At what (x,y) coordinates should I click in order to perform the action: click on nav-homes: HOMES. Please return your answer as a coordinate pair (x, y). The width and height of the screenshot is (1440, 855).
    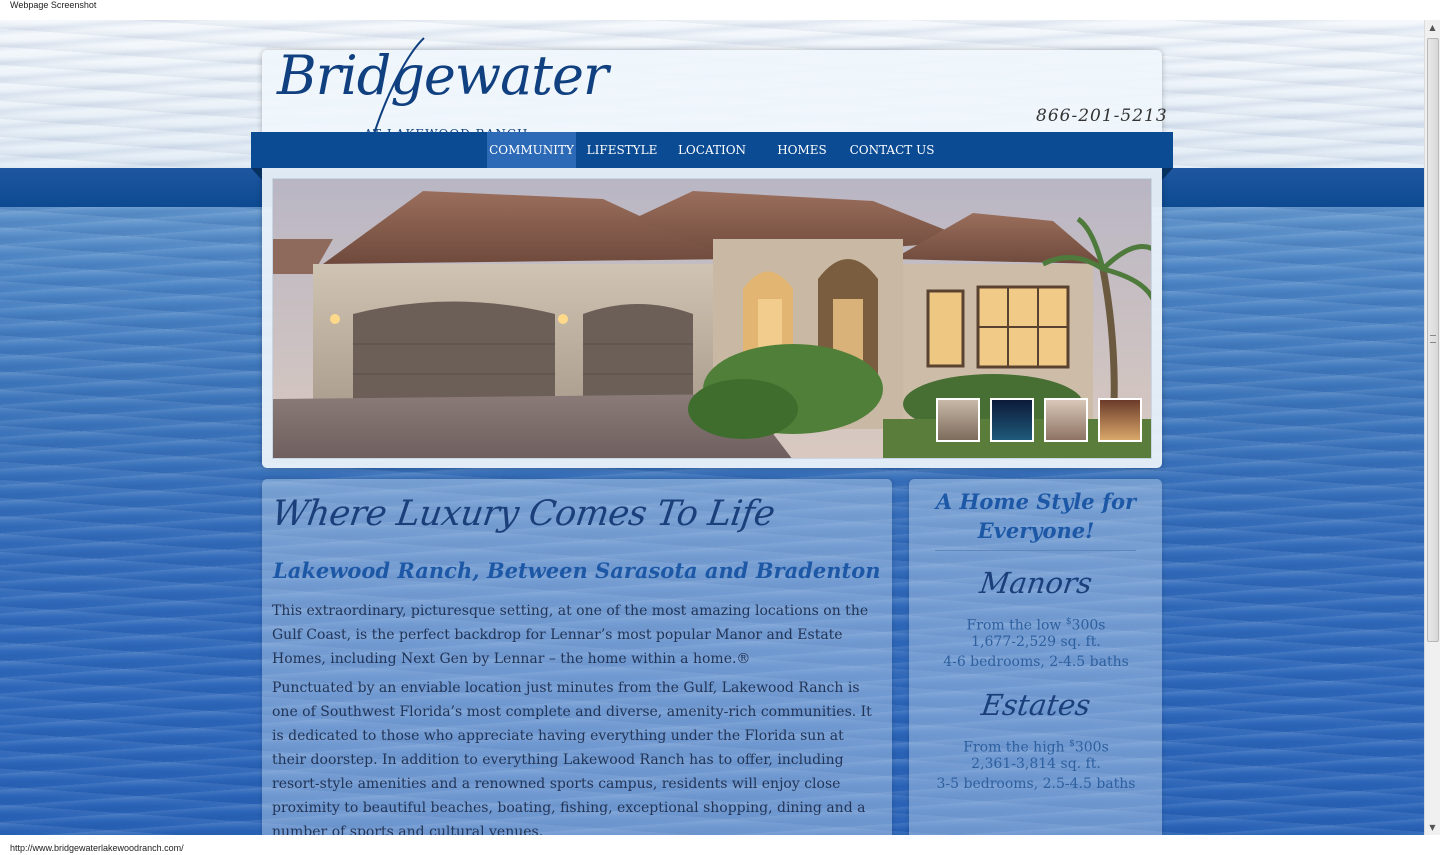
    Looking at the image, I should click on (802, 150).